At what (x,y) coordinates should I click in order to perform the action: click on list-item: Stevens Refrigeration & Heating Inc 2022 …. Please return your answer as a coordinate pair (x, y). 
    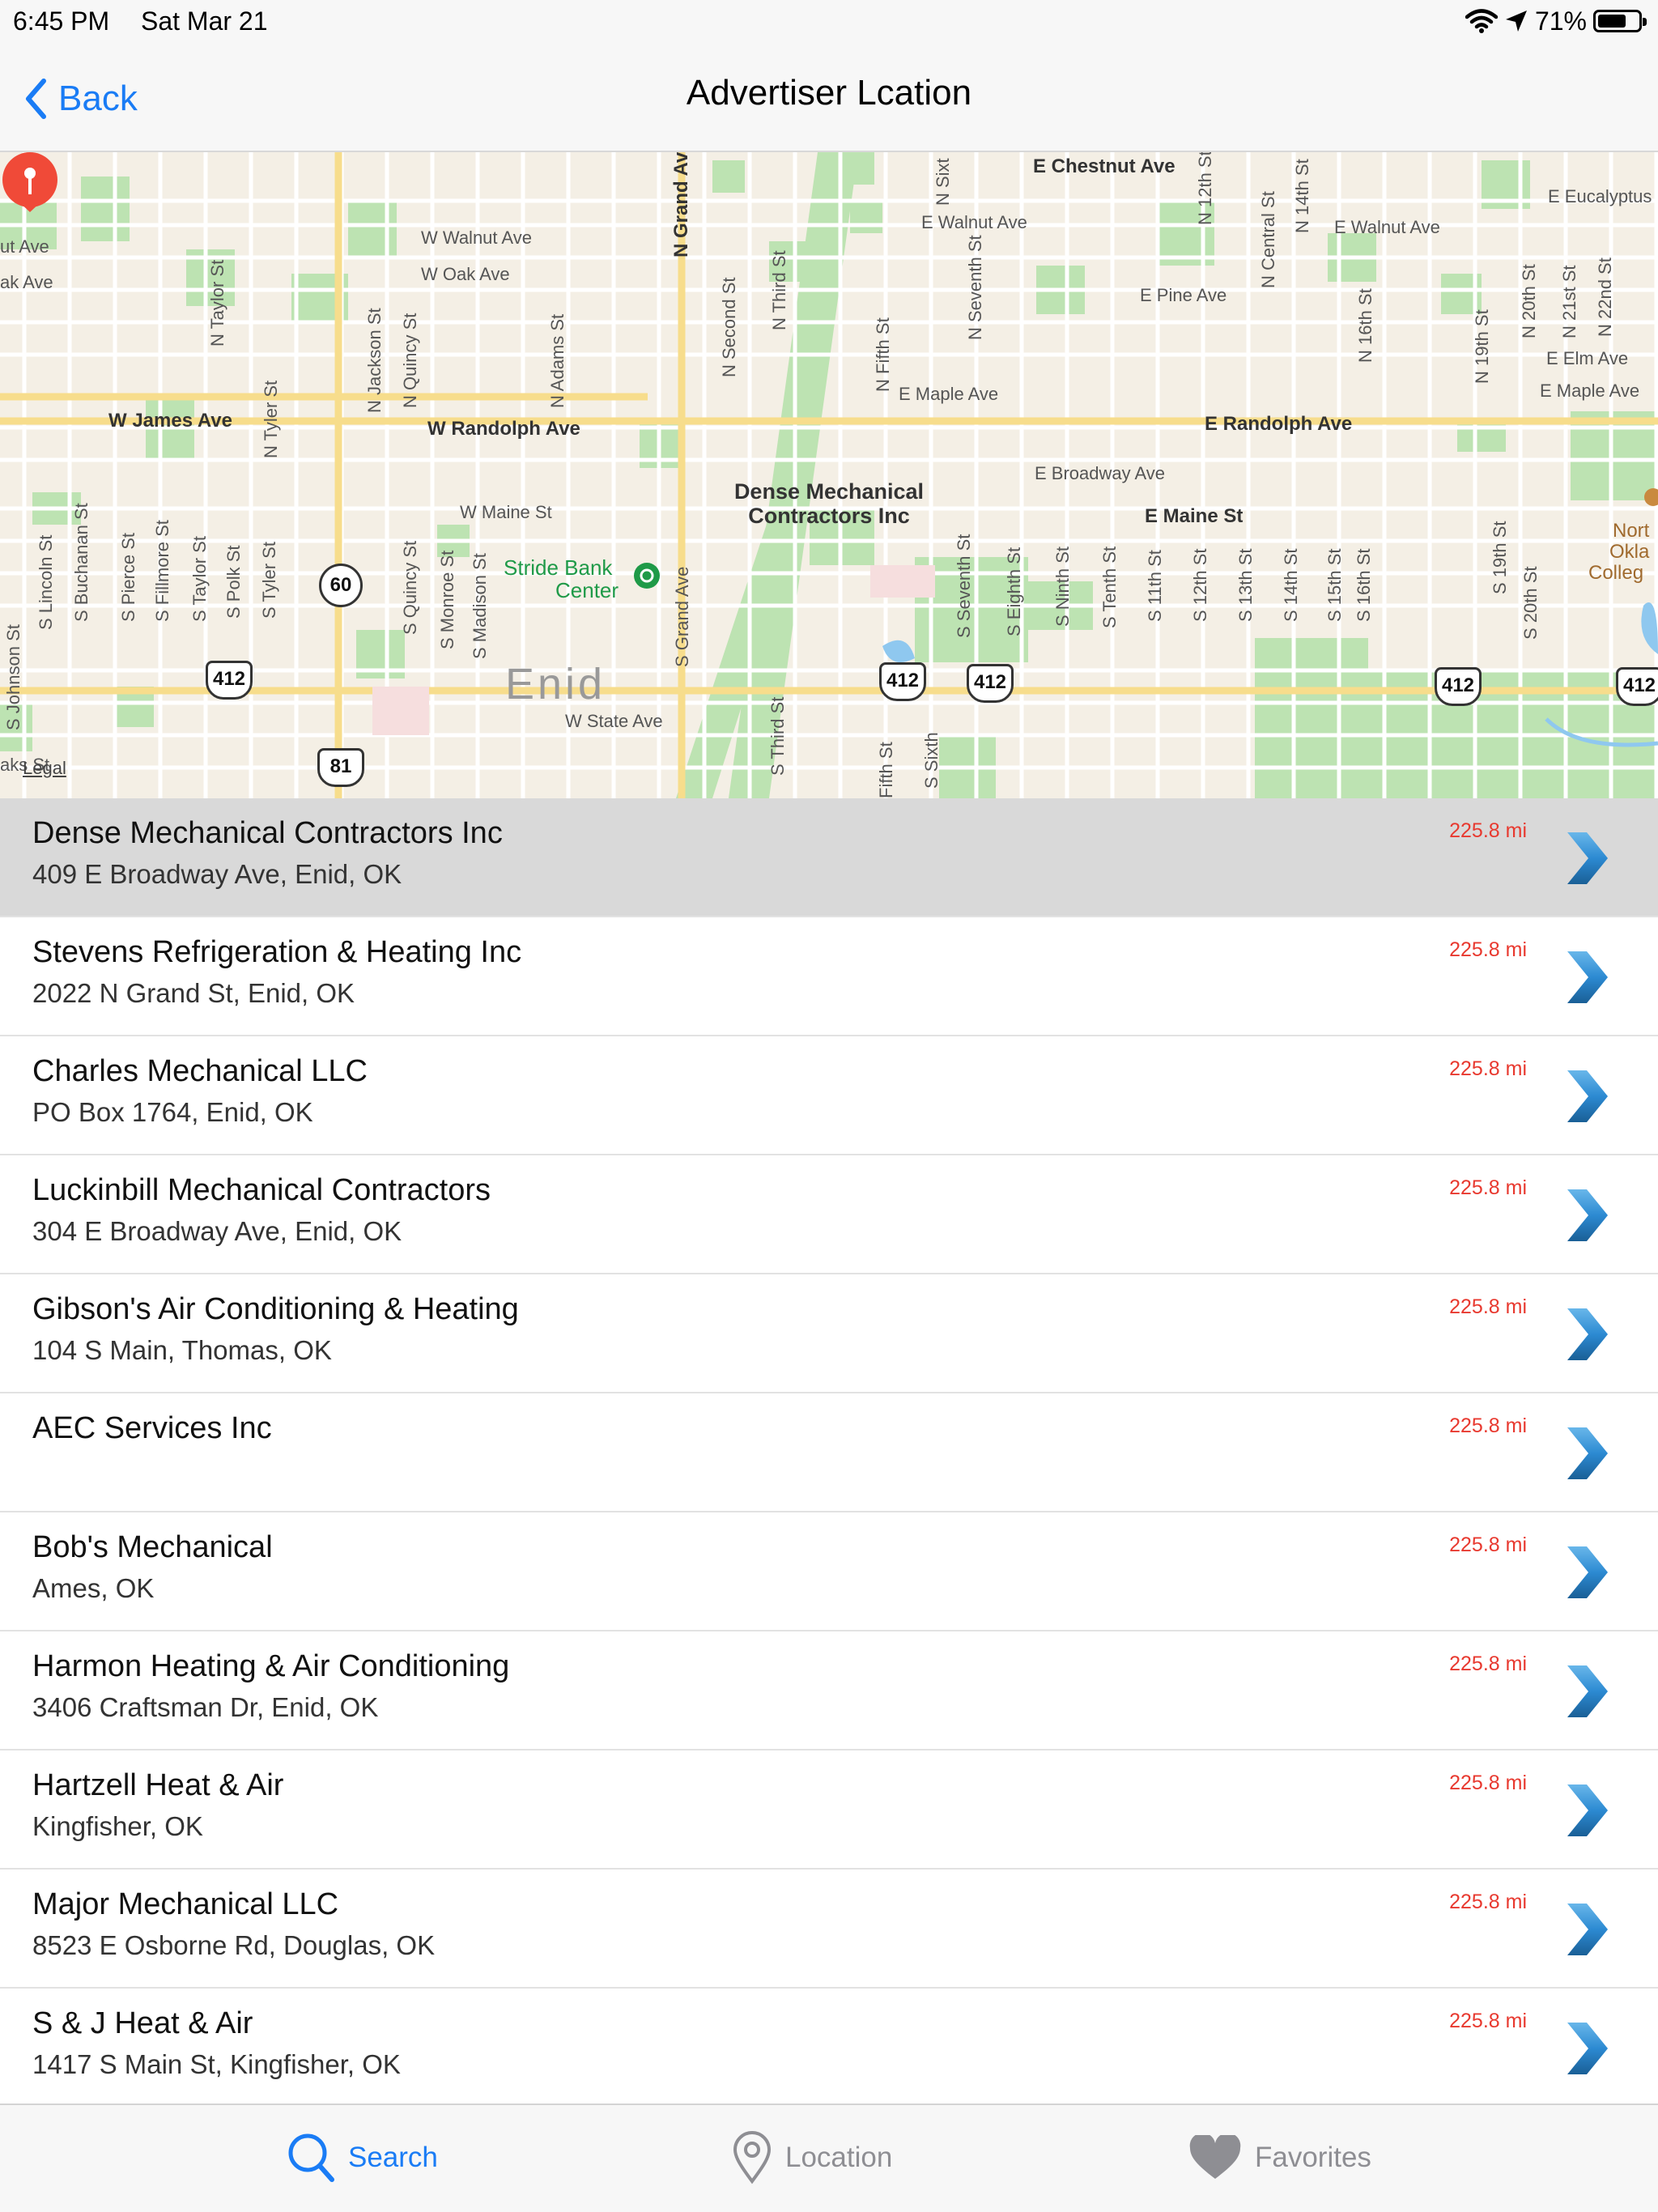
    Looking at the image, I should click on (829, 977).